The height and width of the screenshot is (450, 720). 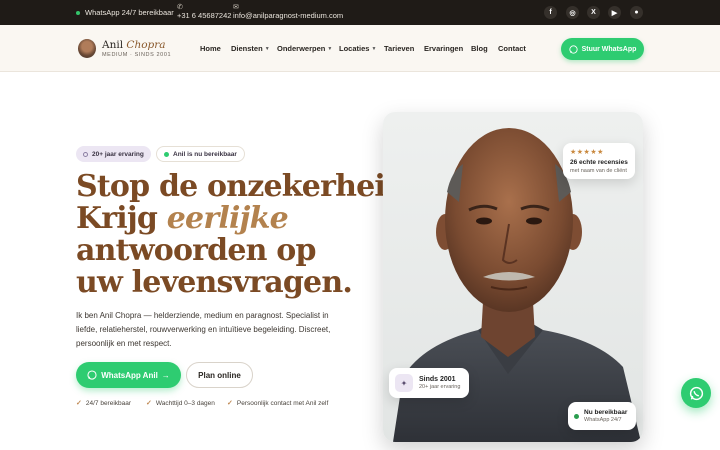 What do you see at coordinates (87, 48) in the screenshot?
I see `avatar` at bounding box center [87, 48].